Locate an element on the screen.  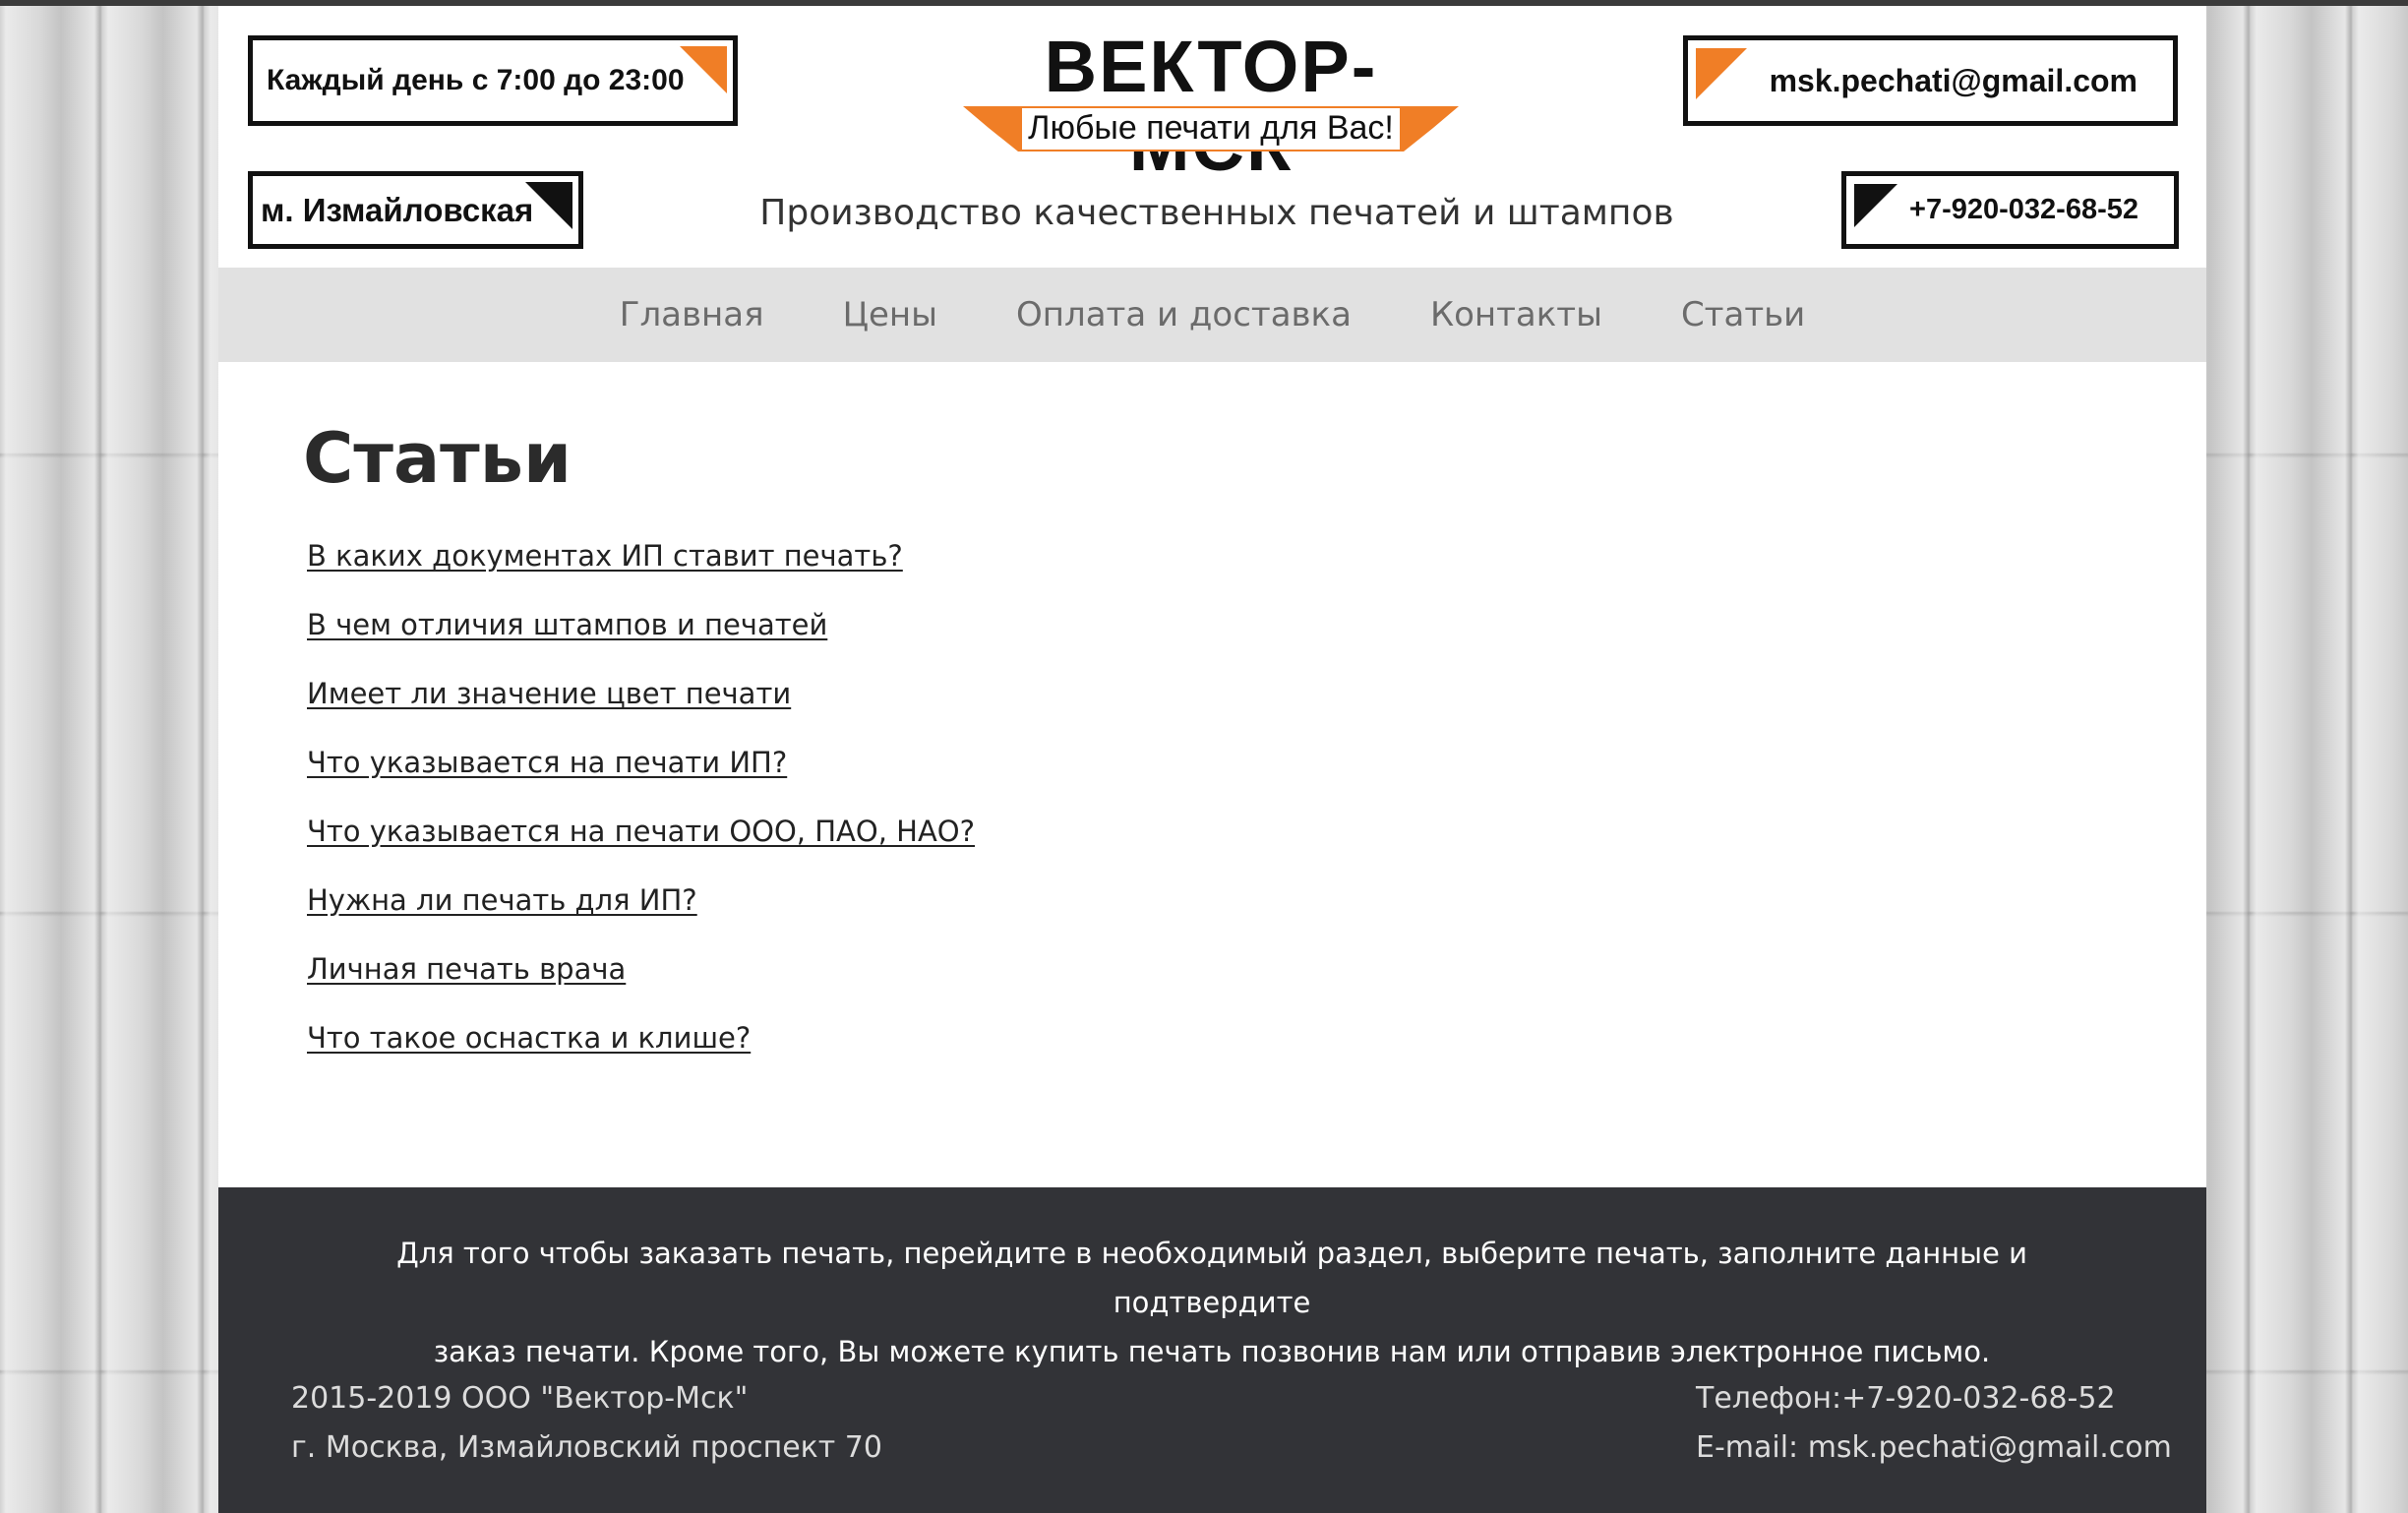
phone-badge: +7-920-032-68-52 is located at coordinates (2010, 210).